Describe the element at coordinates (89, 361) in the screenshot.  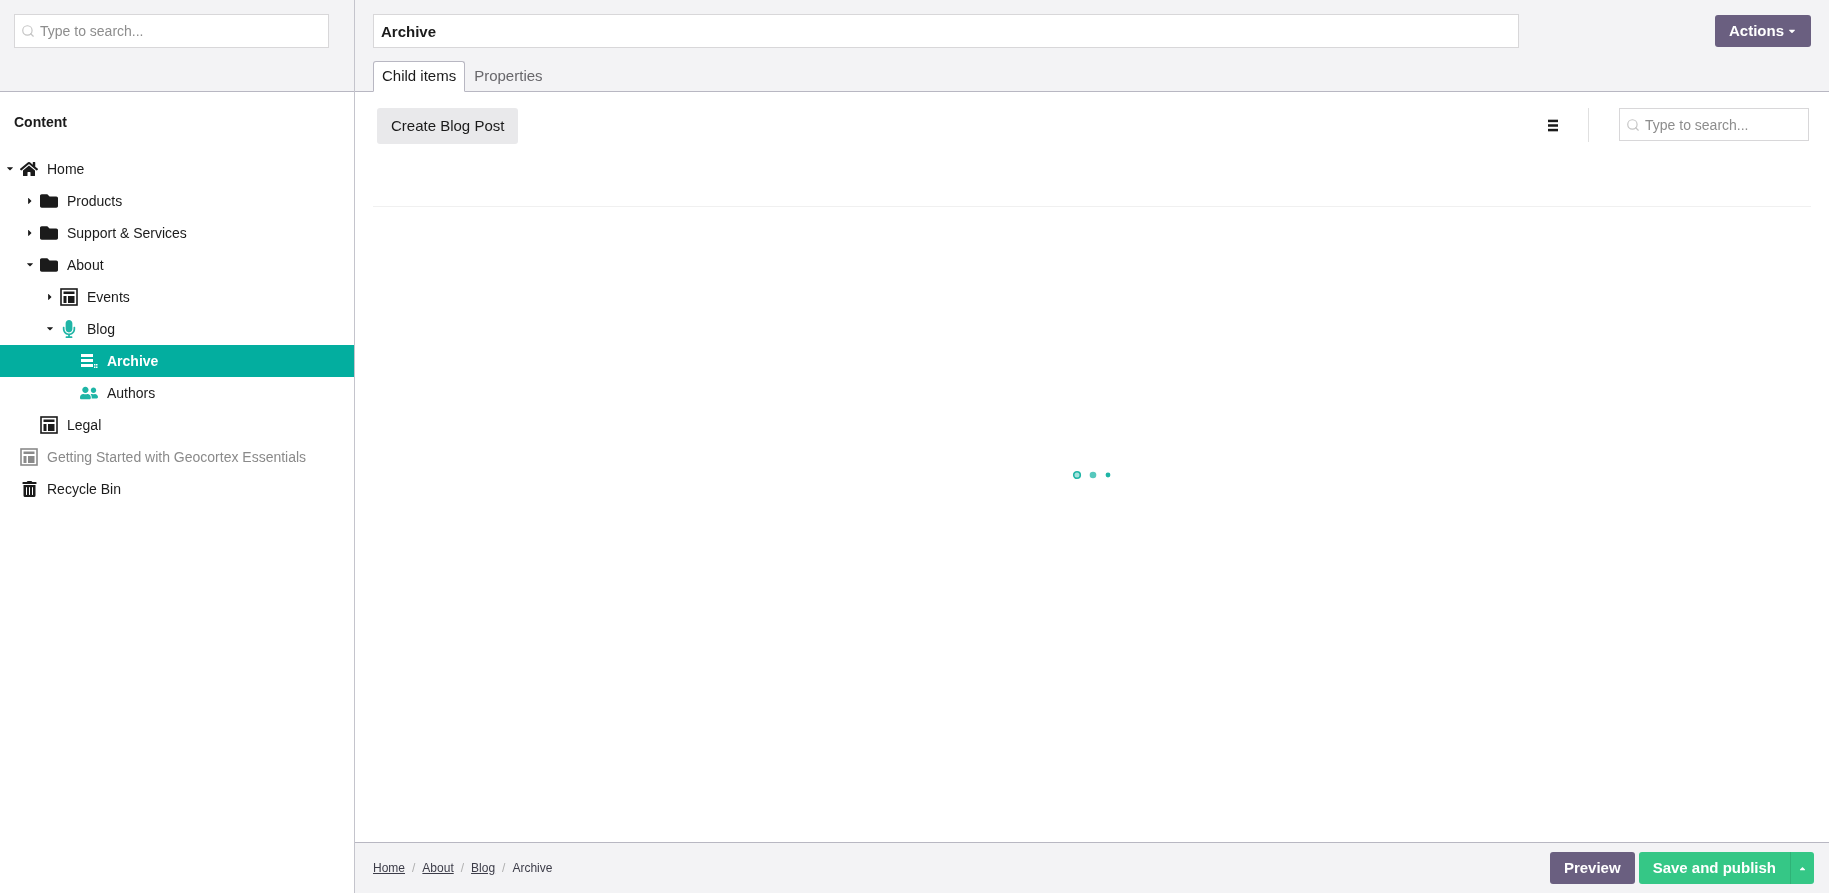
I see `list-icon` at that location.